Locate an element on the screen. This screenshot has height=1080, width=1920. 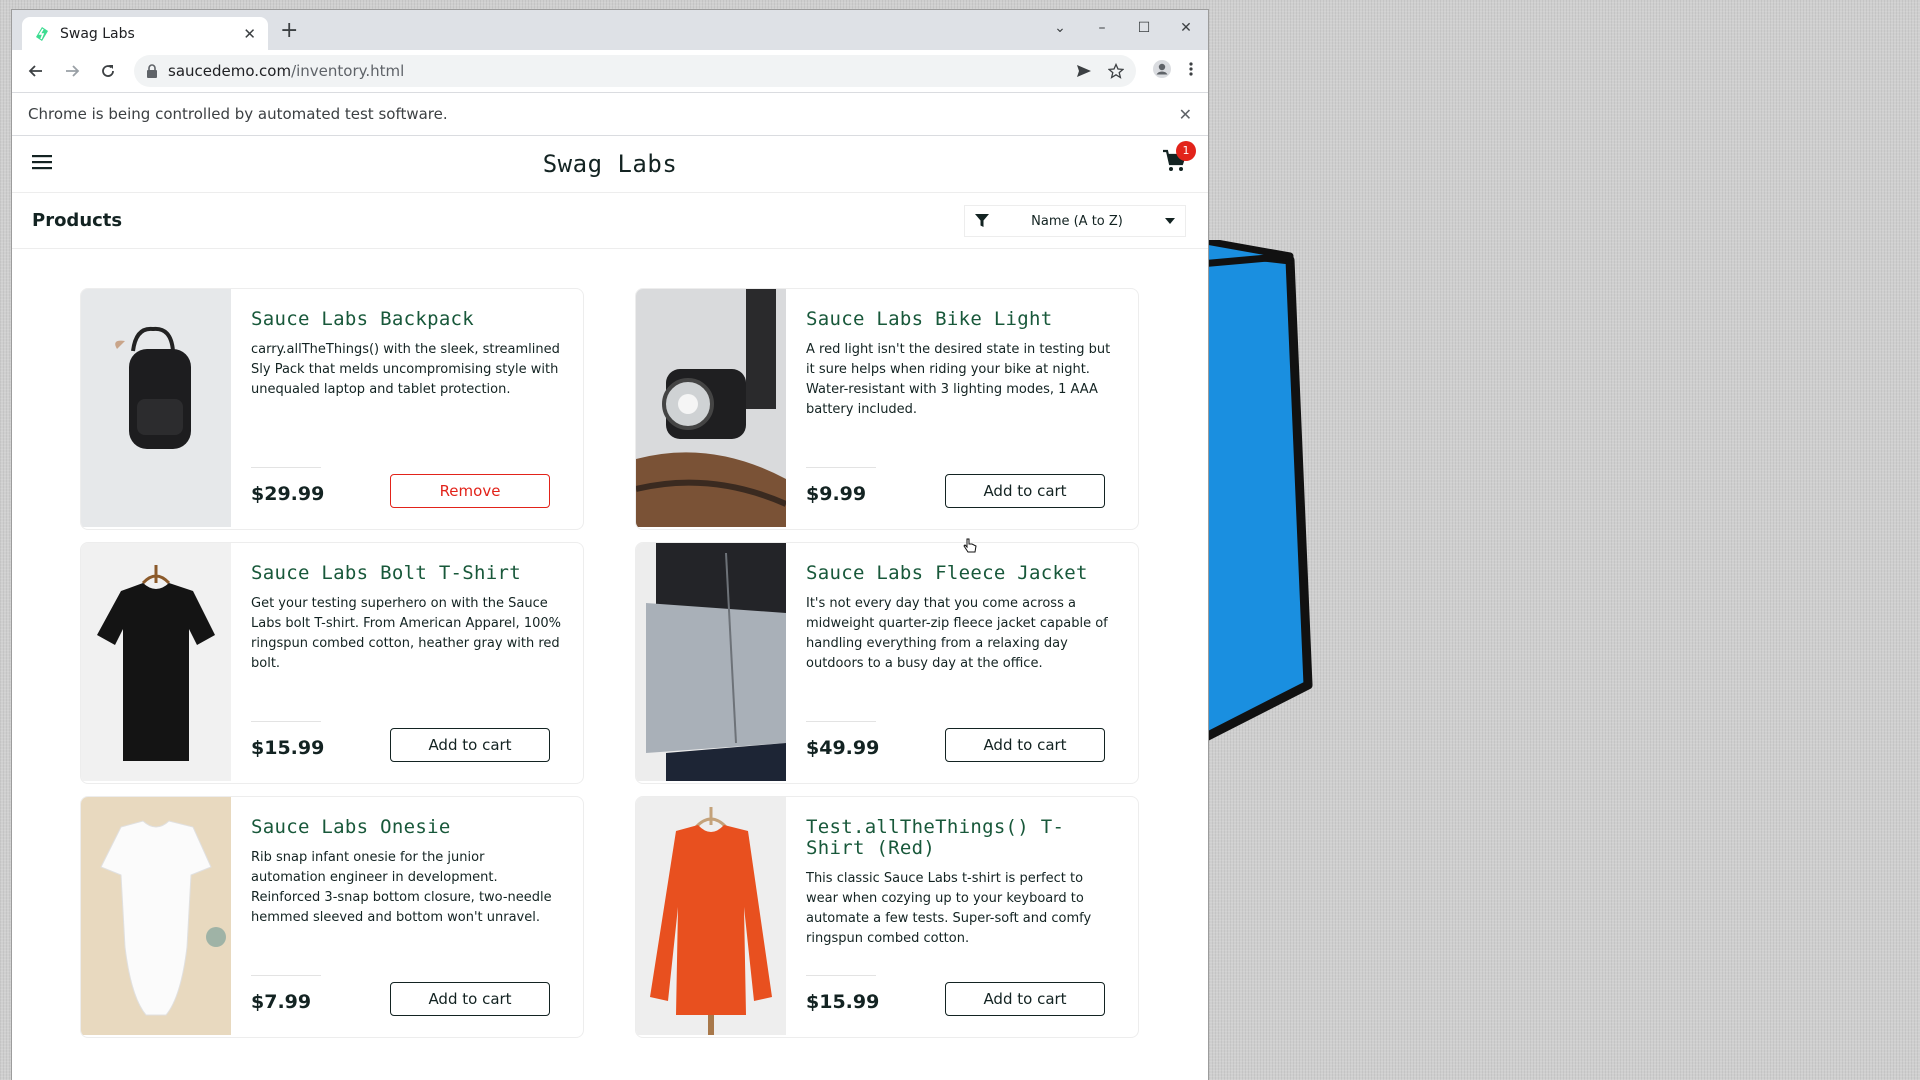
filter-icon is located at coordinates (982, 220).